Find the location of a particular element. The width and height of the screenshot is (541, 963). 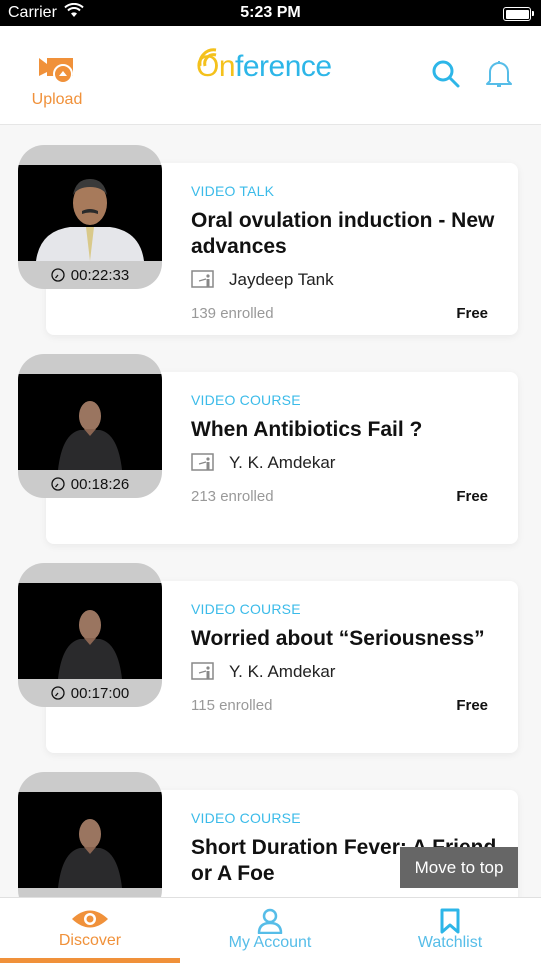

tab-my-account: My Account is located at coordinates (270, 930).